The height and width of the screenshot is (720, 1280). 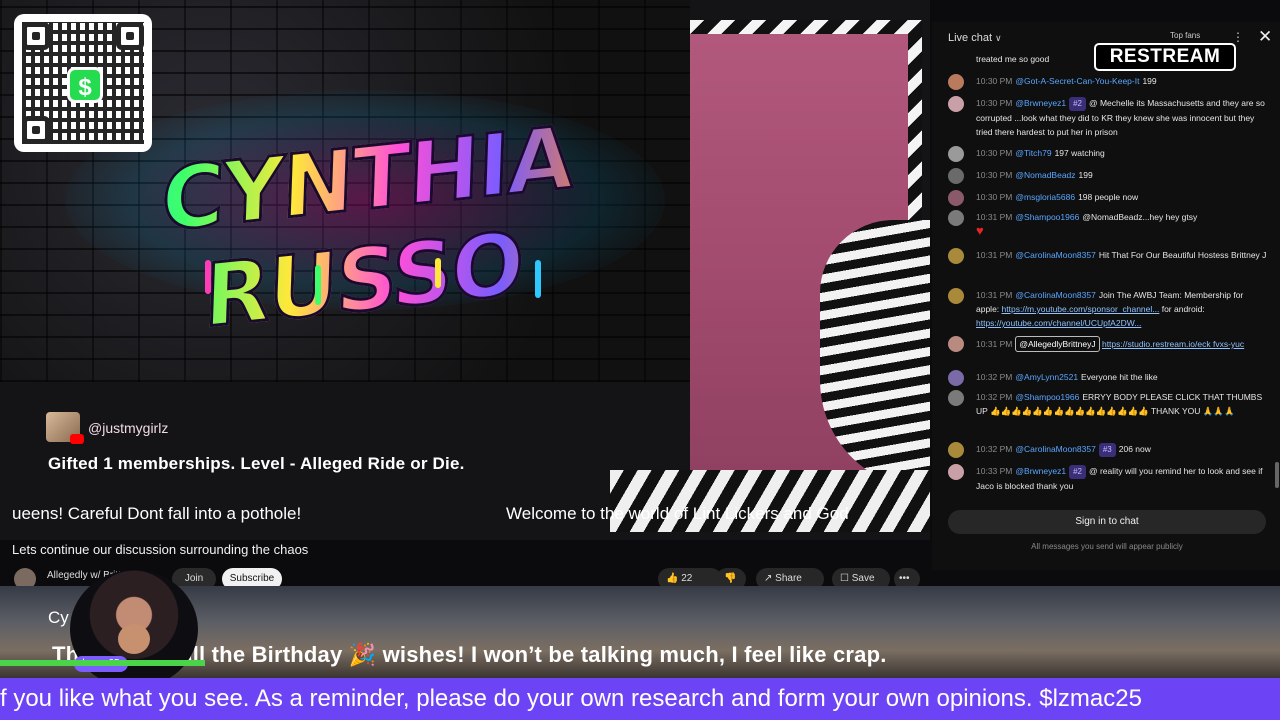 I want to click on qr-pattern: $, so click(x=83, y=83).